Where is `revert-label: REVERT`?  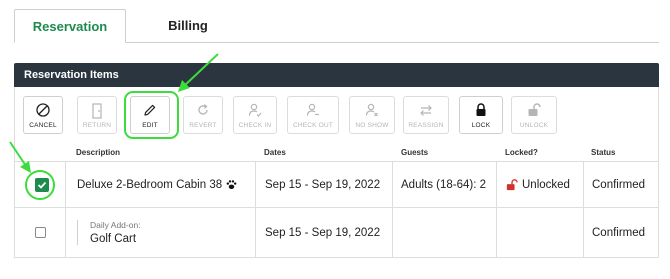 revert-label: REVERT is located at coordinates (203, 125).